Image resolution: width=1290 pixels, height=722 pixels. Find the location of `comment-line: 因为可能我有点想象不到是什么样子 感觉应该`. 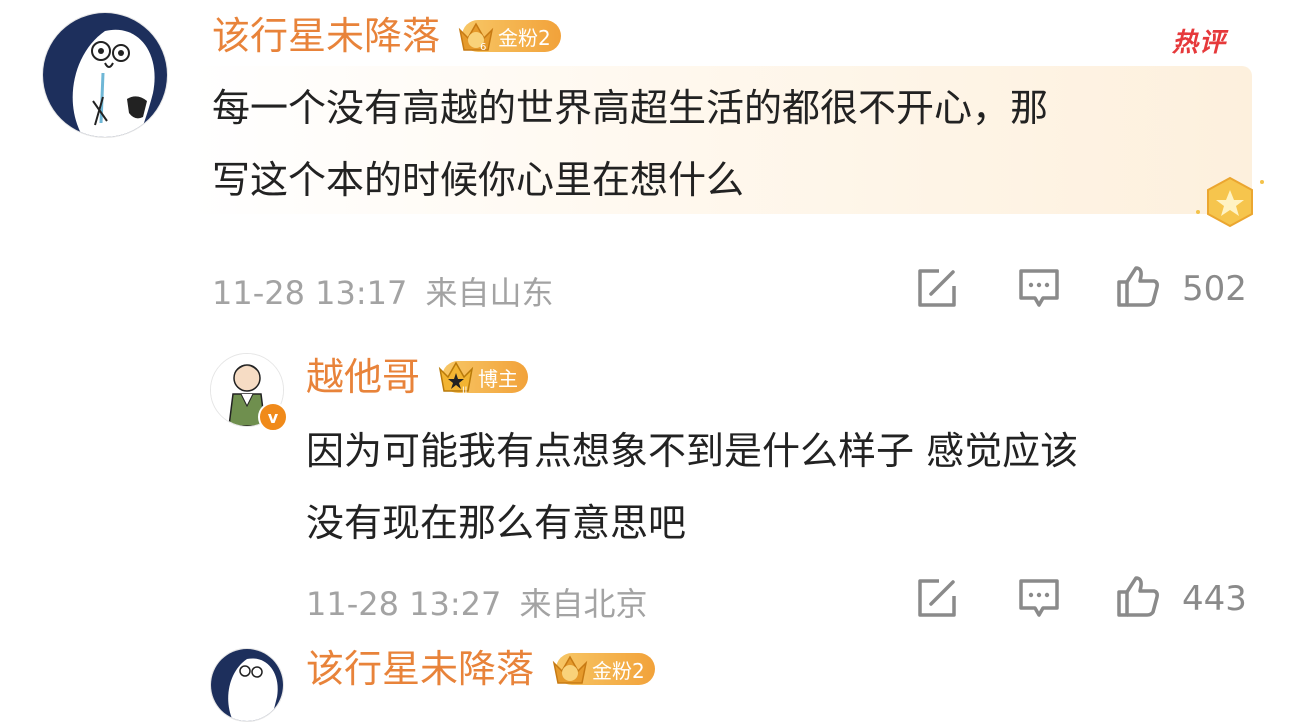

comment-line: 因为可能我有点想象不到是什么样子 感觉应该 is located at coordinates (692, 451).